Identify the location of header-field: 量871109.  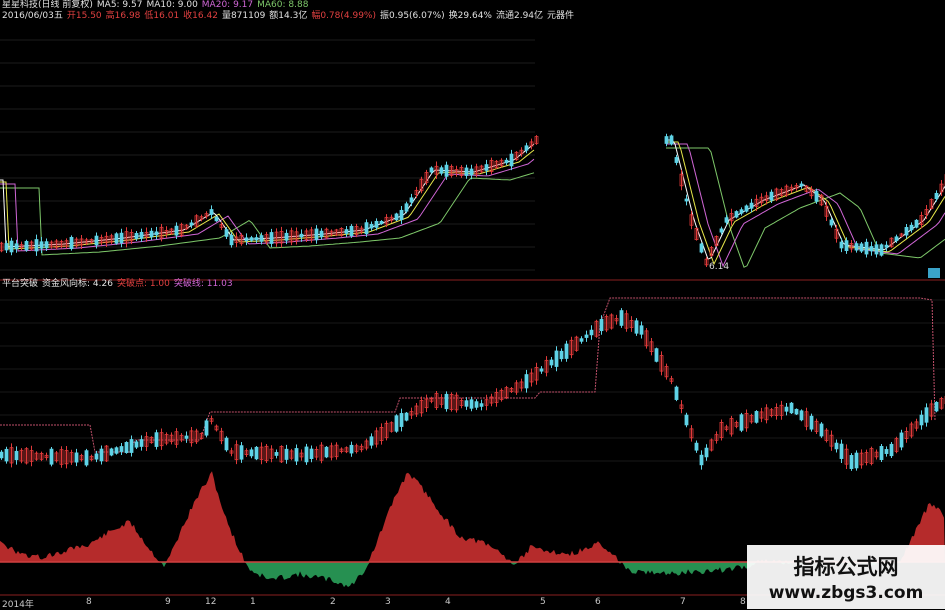
(243, 16).